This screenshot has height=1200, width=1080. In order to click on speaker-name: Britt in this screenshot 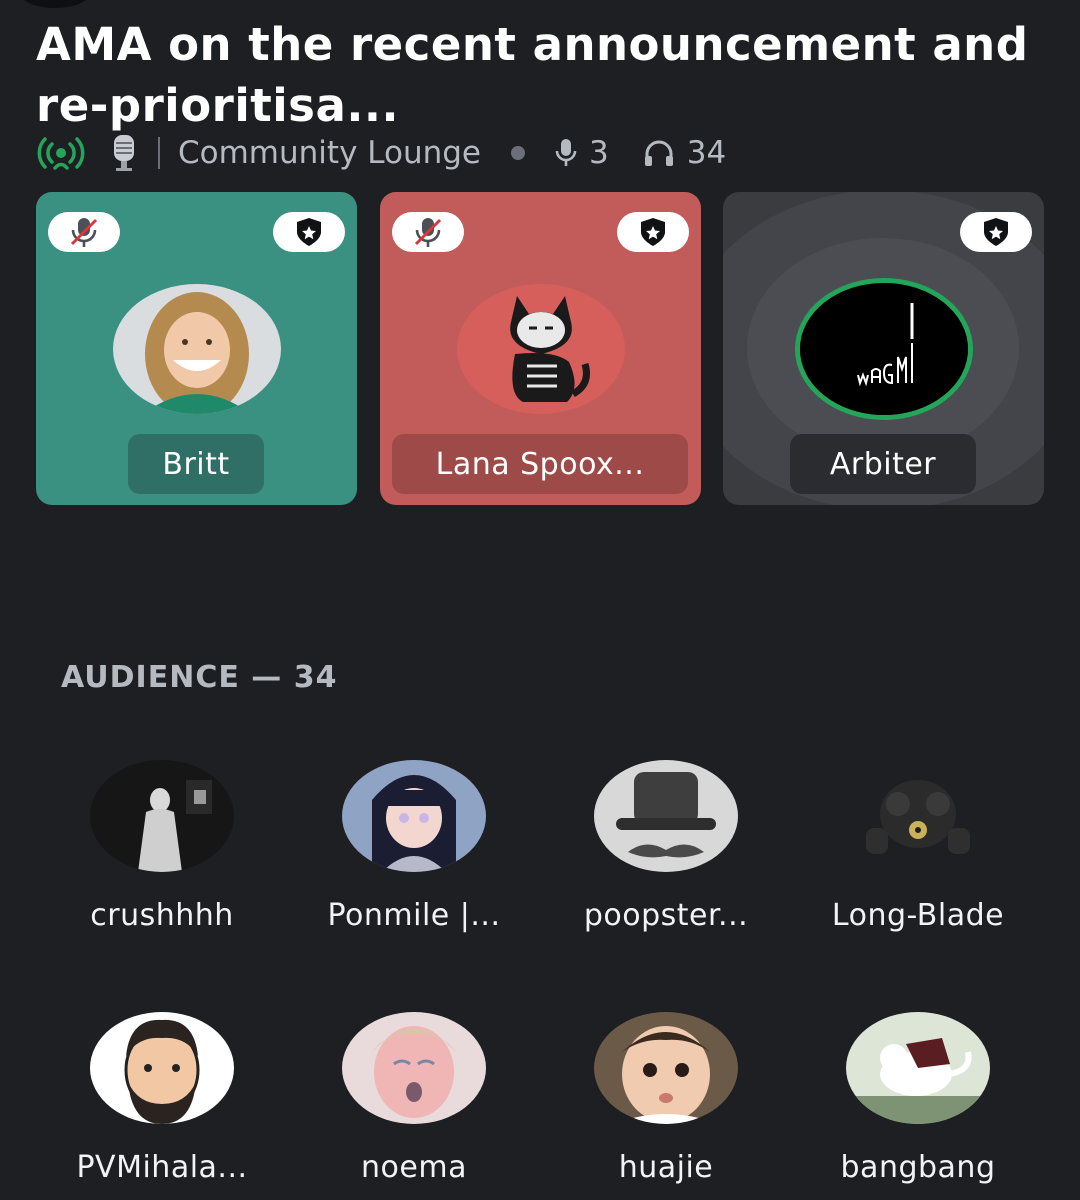, I will do `click(196, 464)`.